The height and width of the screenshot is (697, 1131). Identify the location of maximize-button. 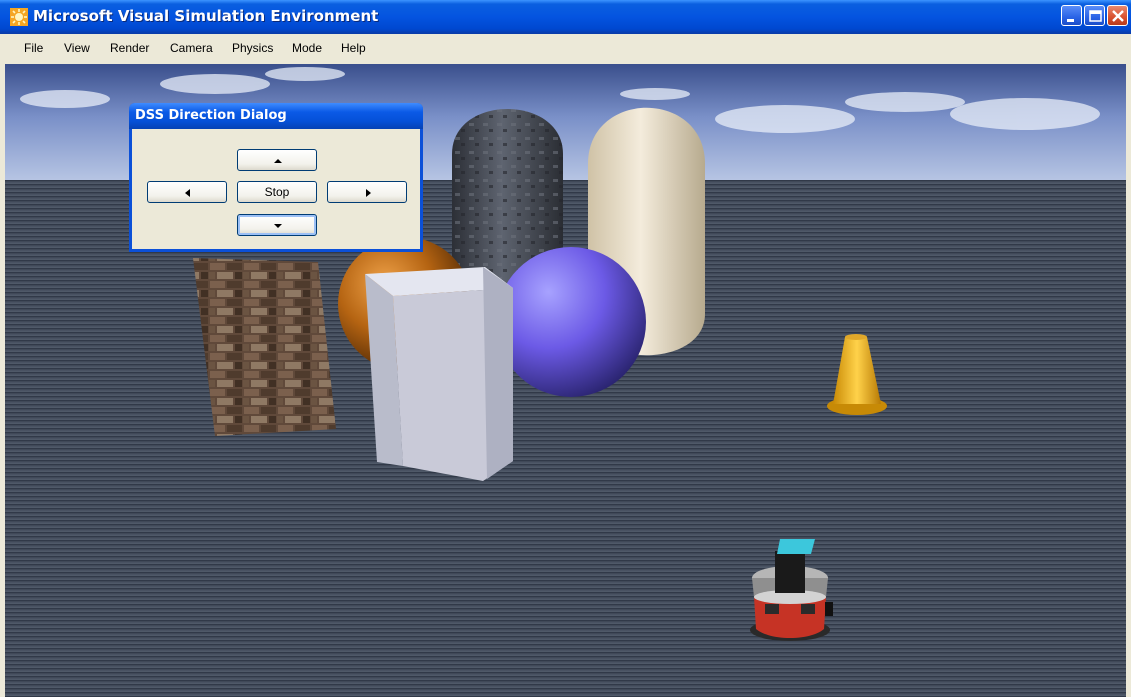
(1094, 15).